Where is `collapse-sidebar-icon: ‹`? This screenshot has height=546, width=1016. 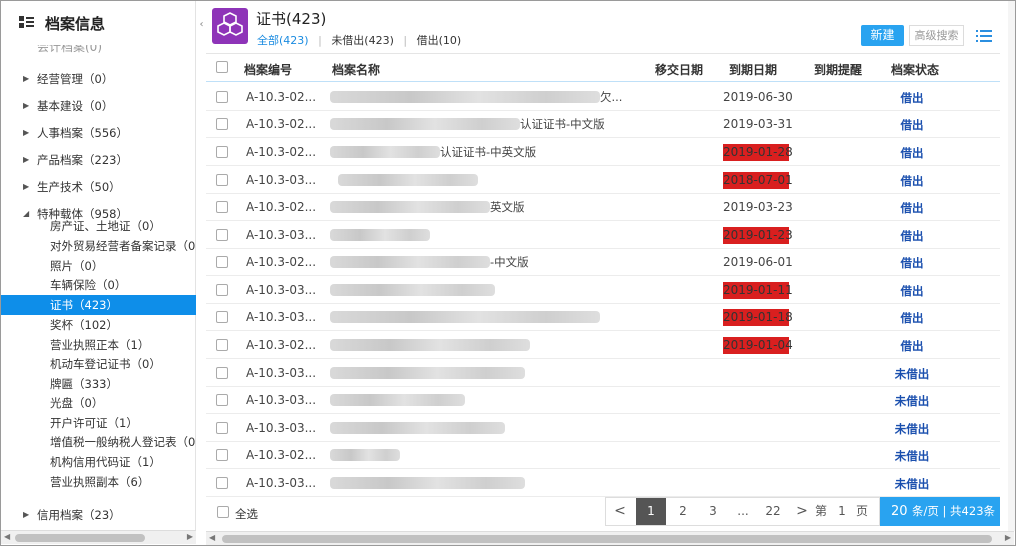
collapse-sidebar-icon: ‹ is located at coordinates (201, 25).